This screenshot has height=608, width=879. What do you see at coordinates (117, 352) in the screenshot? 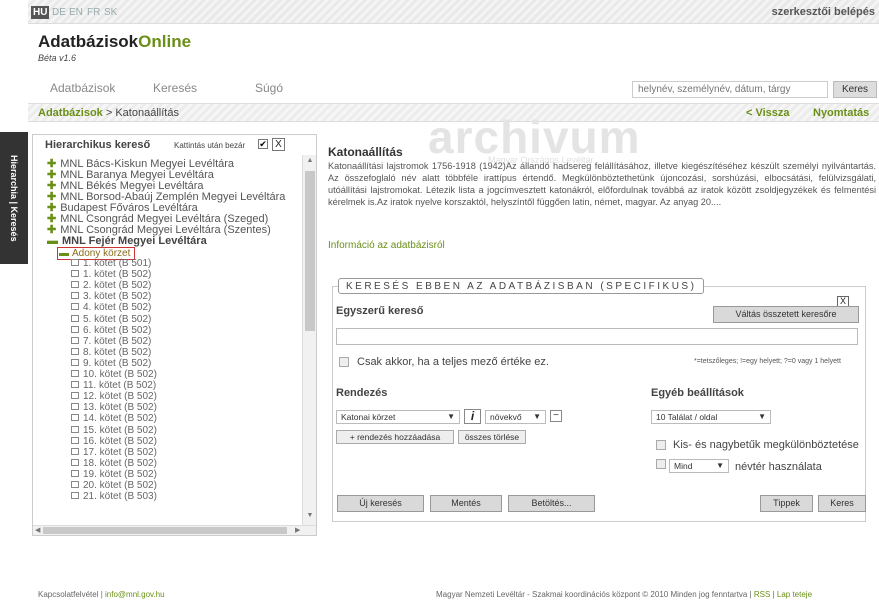
I see `tree-volume-label: 8. kötet (B 502)` at bounding box center [117, 352].